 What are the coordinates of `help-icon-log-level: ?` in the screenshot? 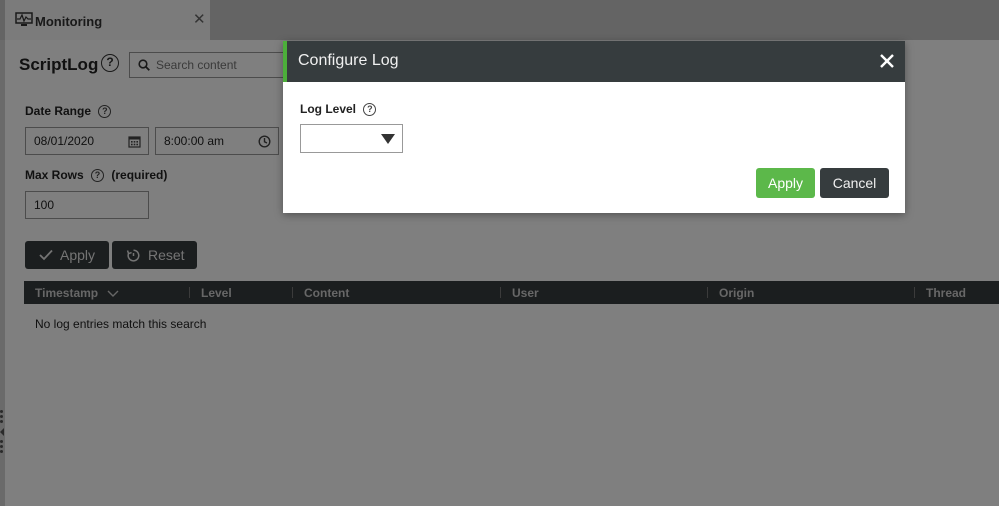 It's located at (370, 110).